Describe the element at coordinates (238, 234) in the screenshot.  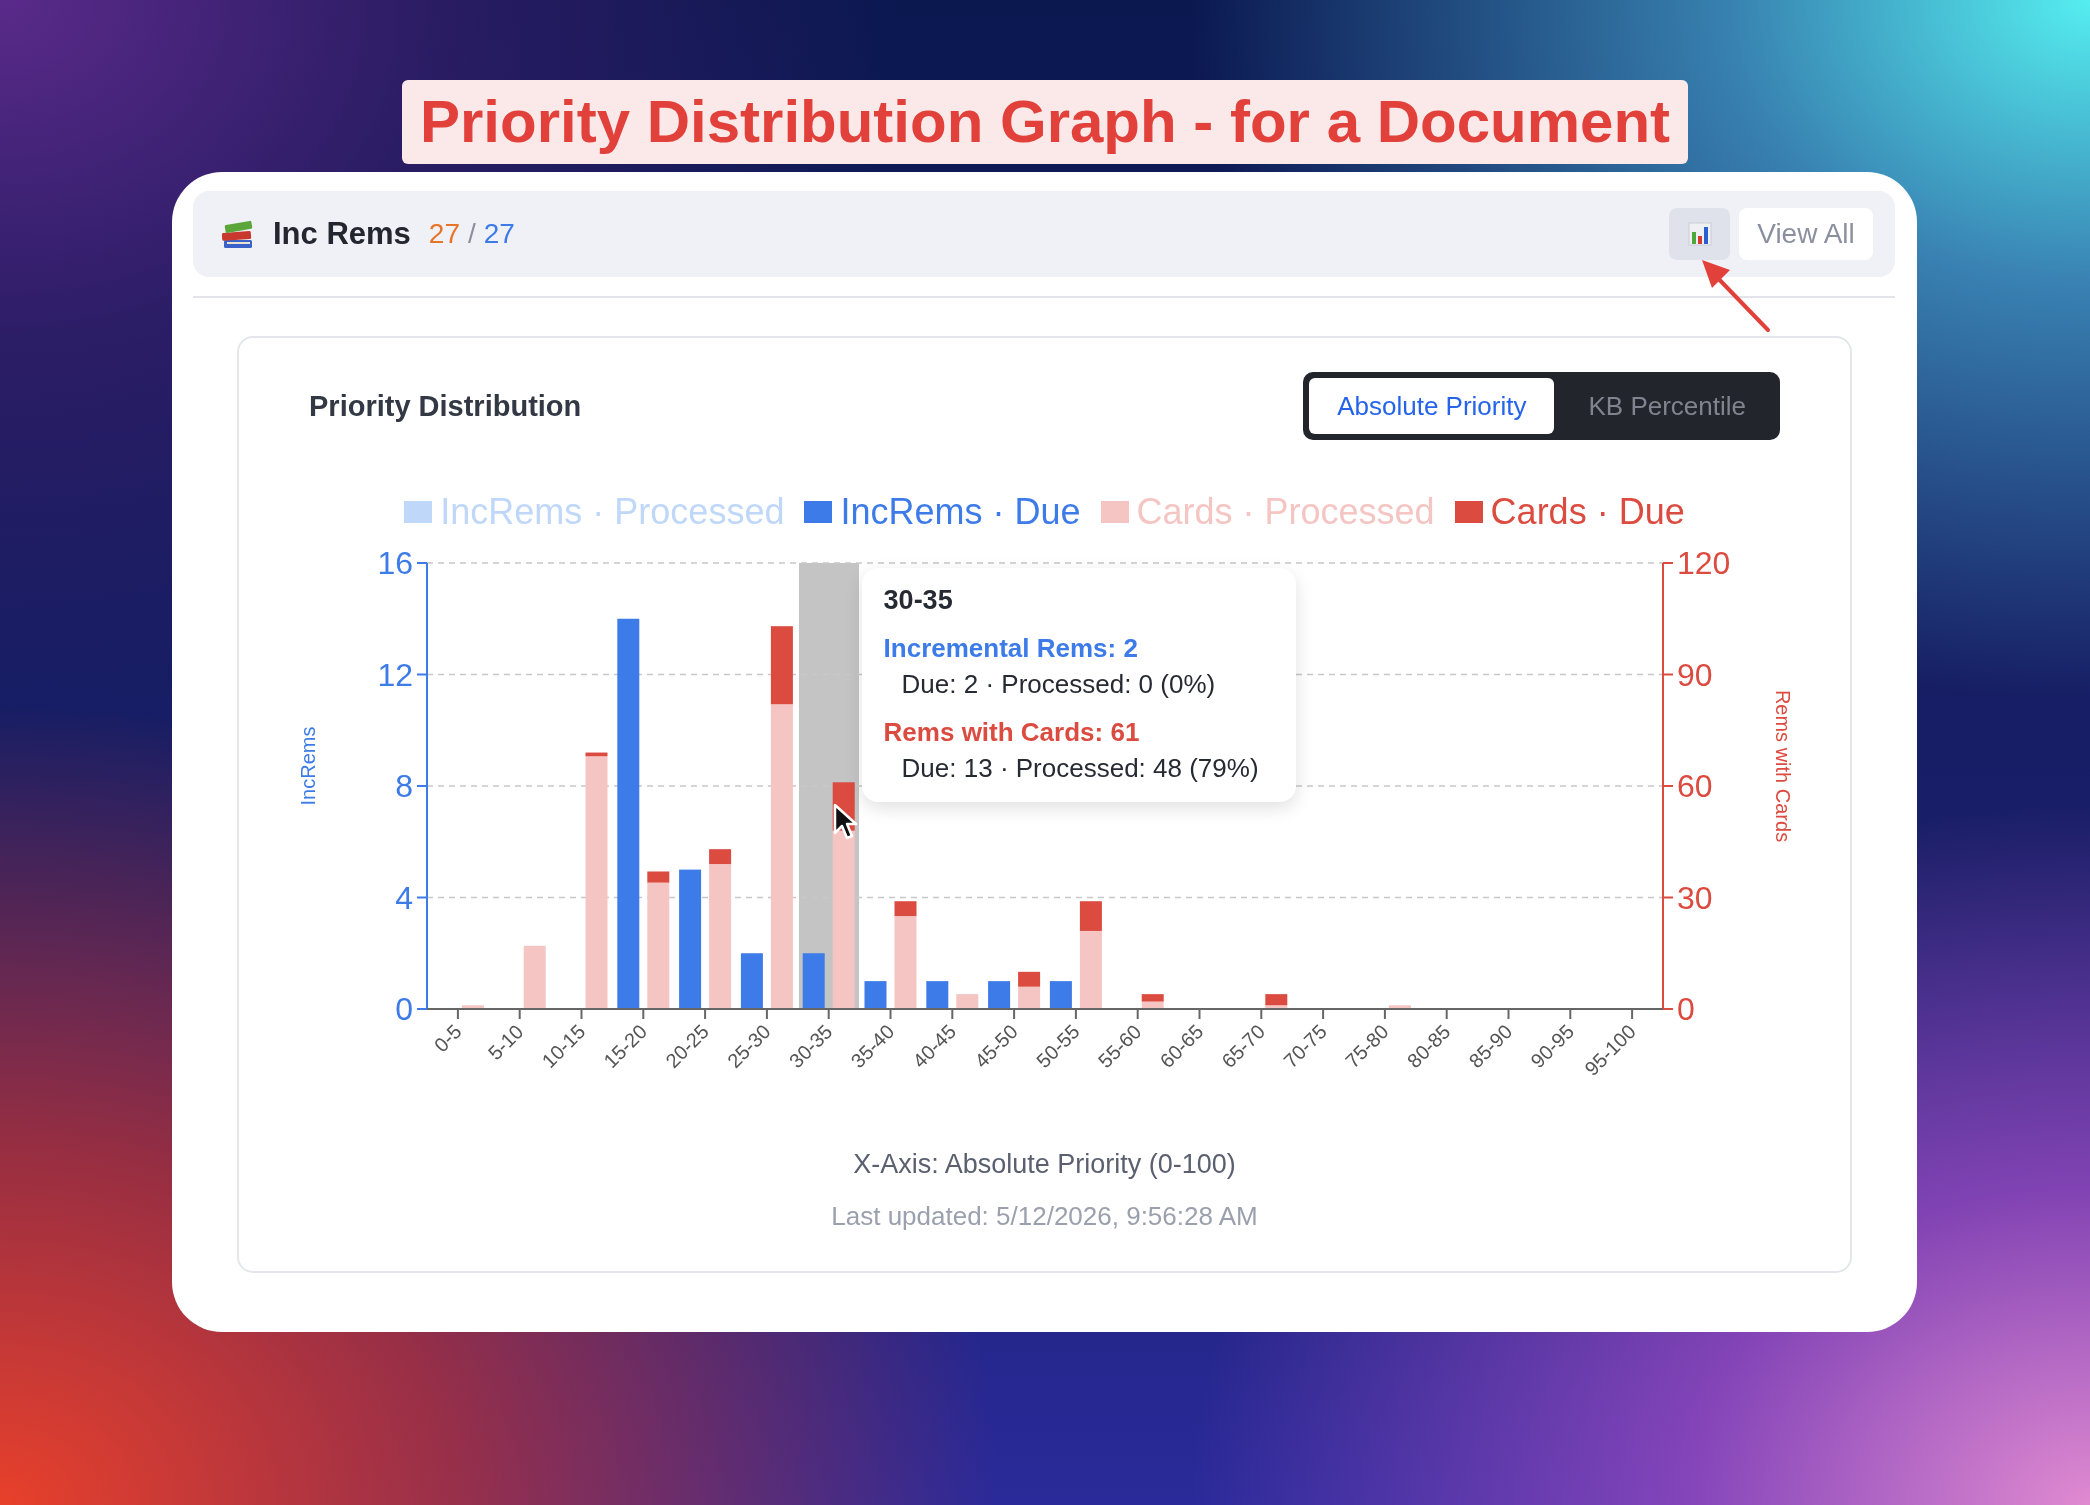
I see `books-icon` at that location.